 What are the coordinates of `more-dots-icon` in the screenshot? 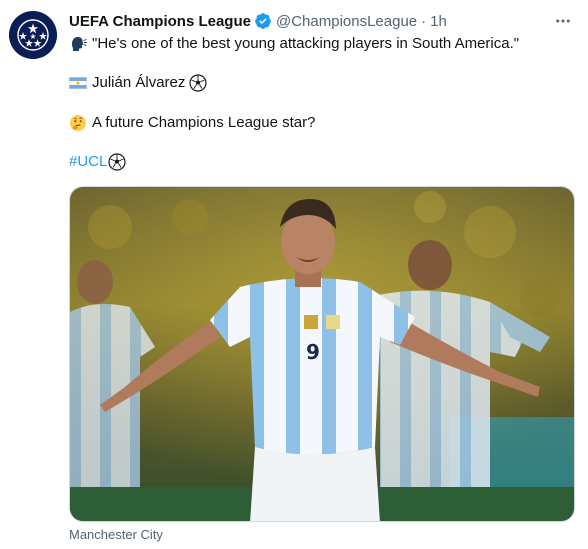 It's located at (563, 21).